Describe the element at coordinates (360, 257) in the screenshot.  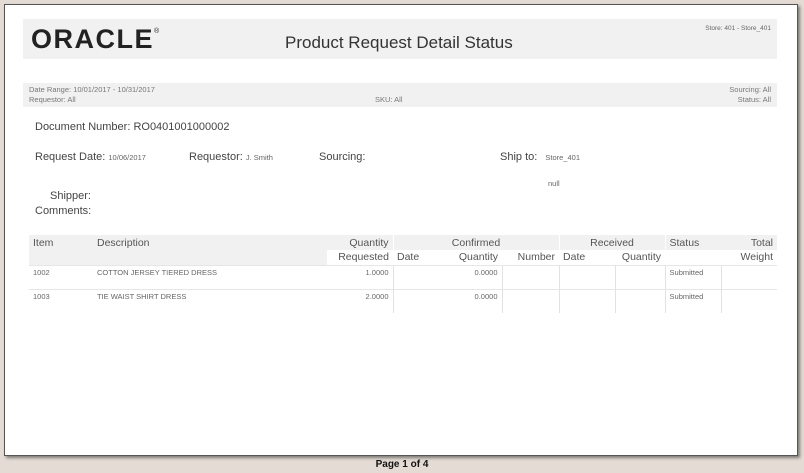
I see `col-requested: Requested` at that location.